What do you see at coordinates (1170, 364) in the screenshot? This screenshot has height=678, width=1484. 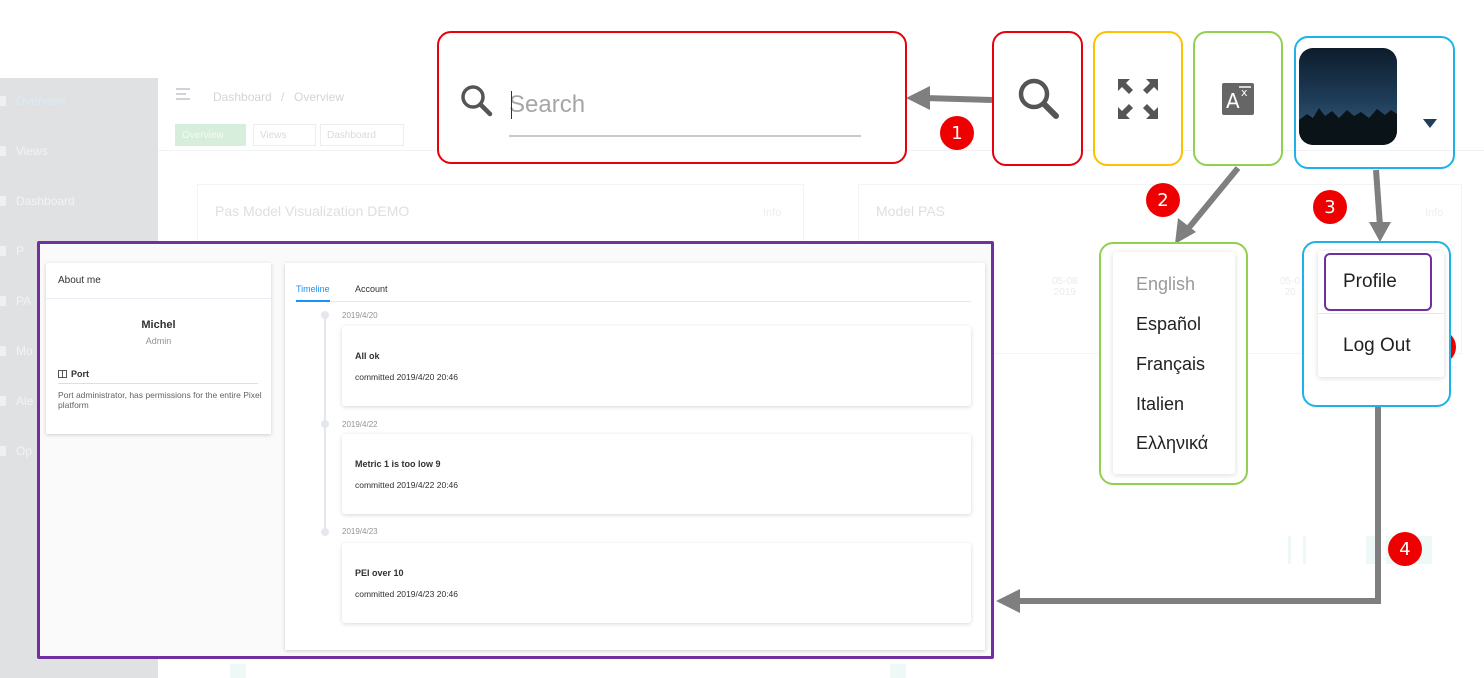 I see `language-option-french: Français` at bounding box center [1170, 364].